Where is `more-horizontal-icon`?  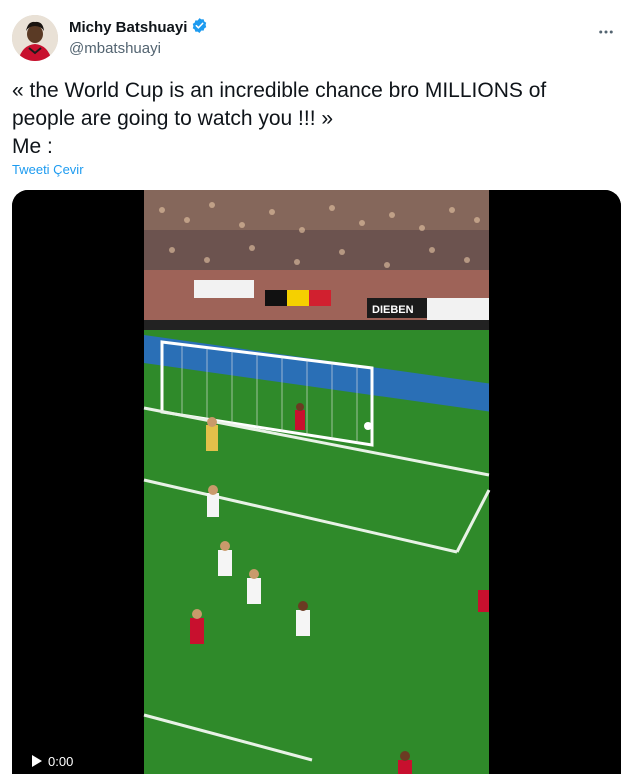
more-horizontal-icon is located at coordinates (606, 32).